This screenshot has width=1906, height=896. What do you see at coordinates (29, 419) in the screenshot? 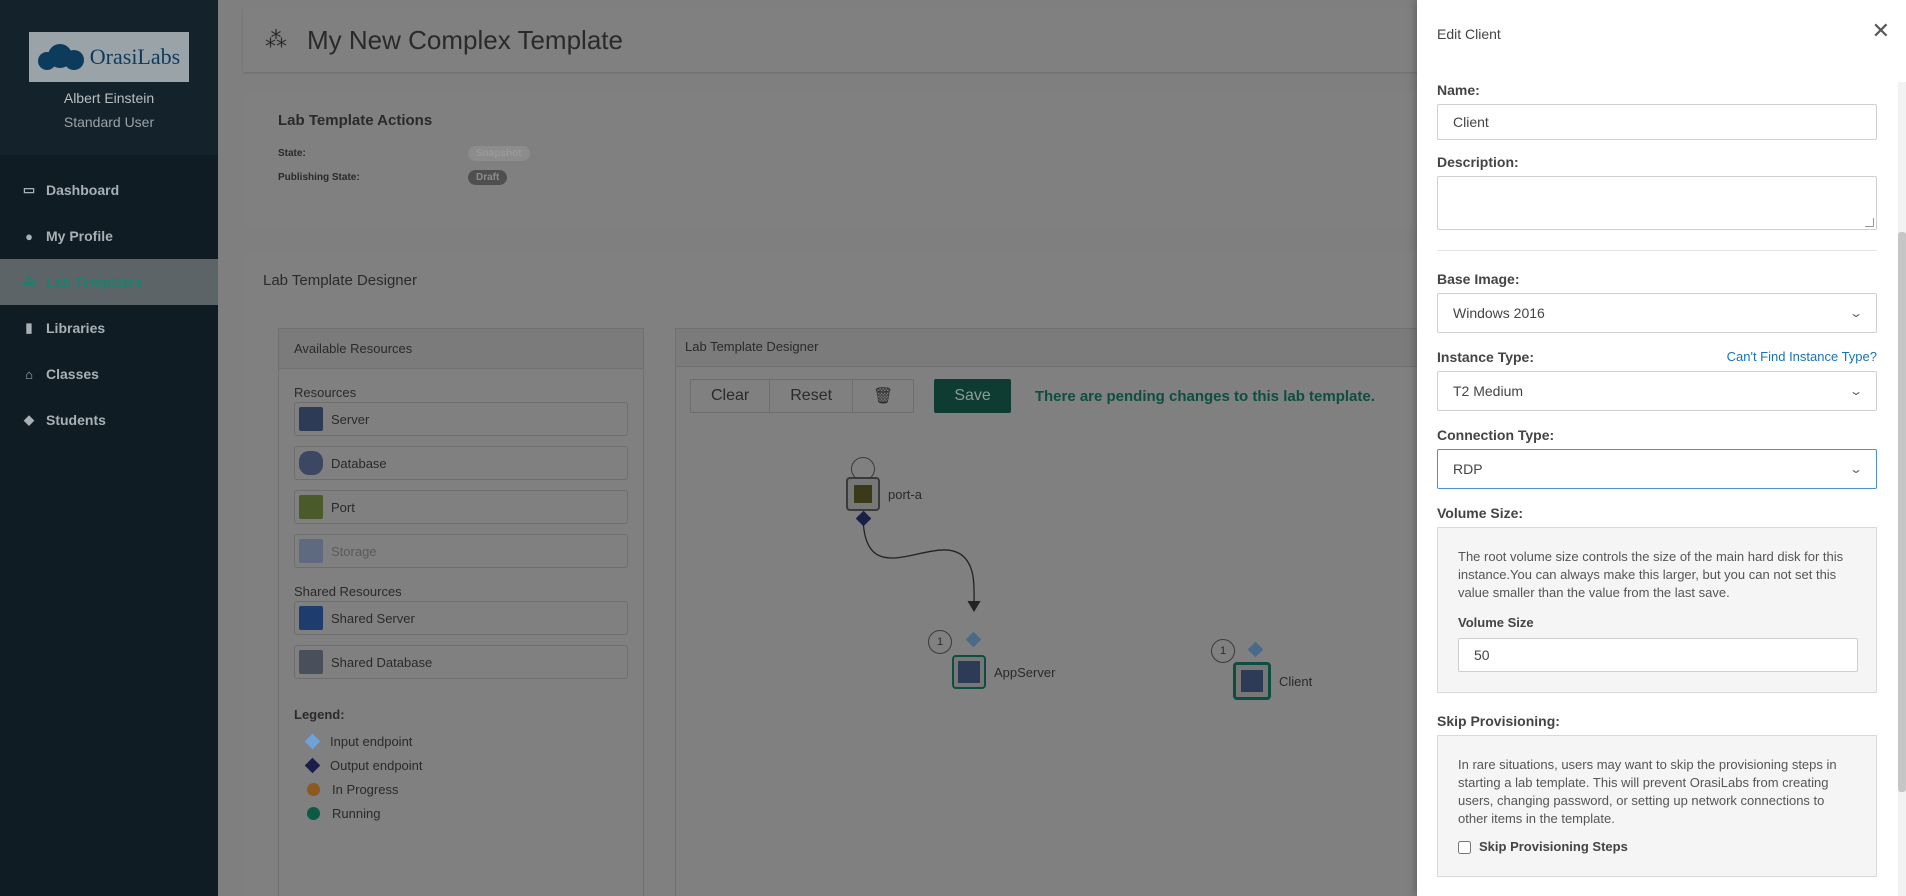
I see `graduation-cap-icon: ◆` at bounding box center [29, 419].